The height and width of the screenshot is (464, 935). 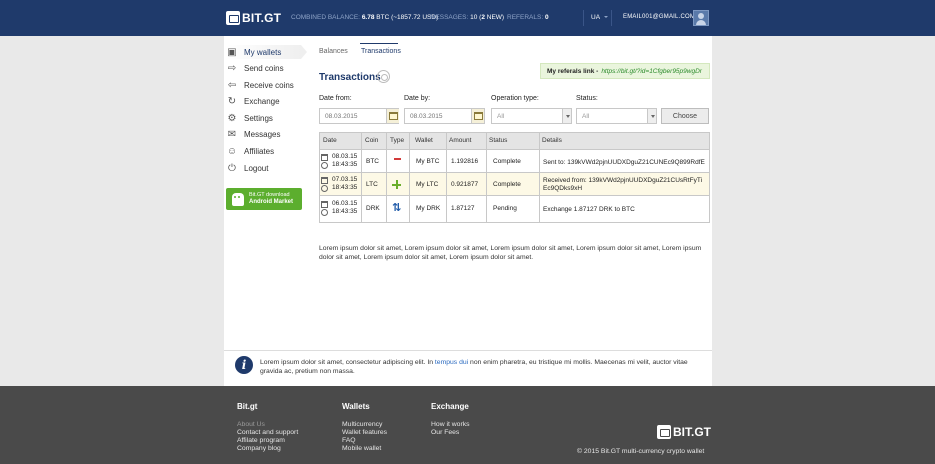 I want to click on footer-link-multicurrency: Multicurrency, so click(x=362, y=425).